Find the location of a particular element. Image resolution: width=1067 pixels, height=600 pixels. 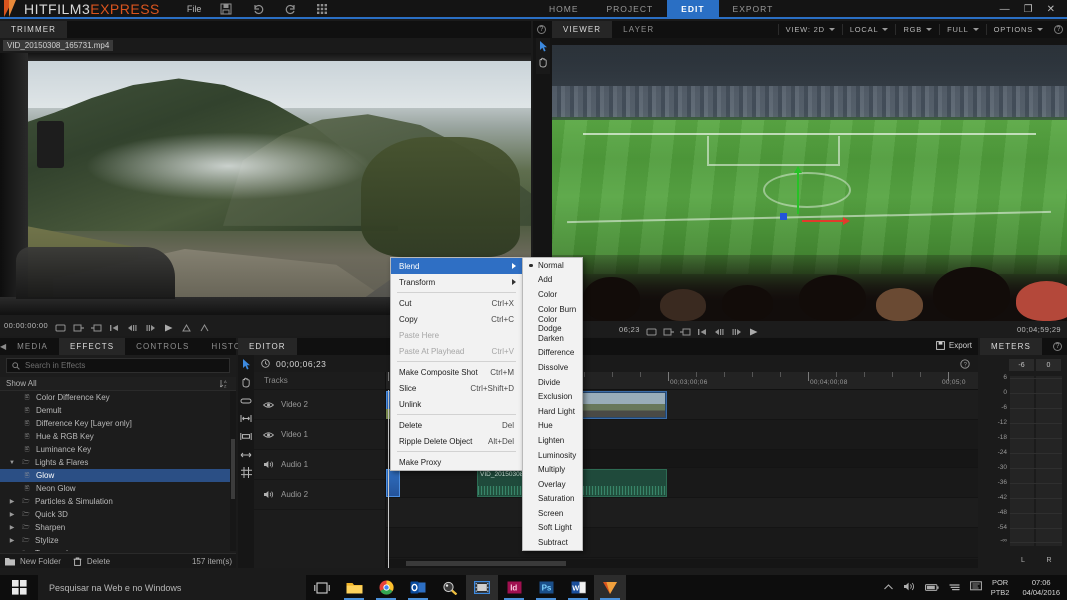

overwrite-icon is located at coordinates (204, 326).